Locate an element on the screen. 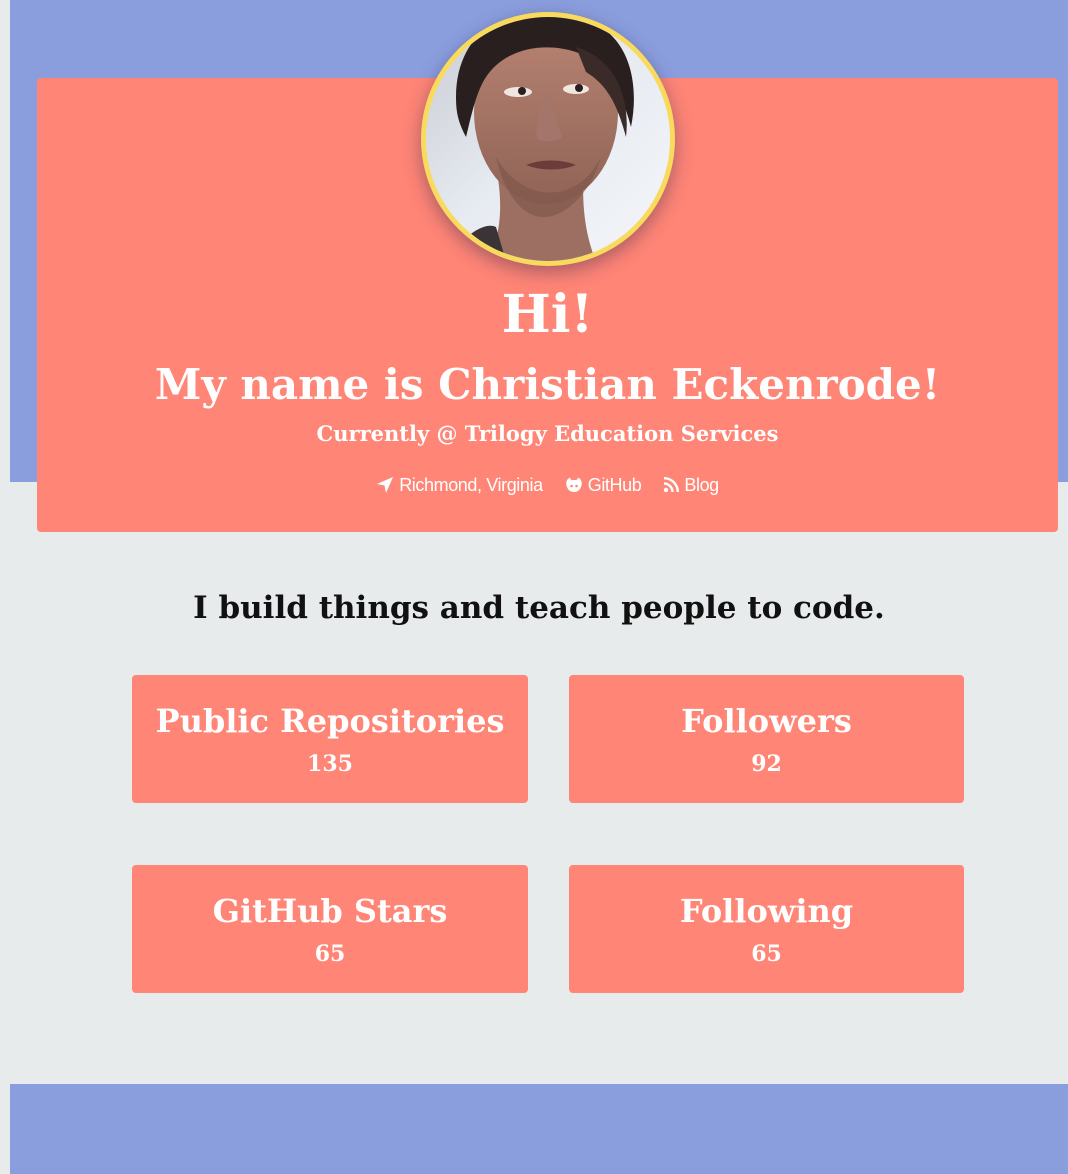 This screenshot has width=1068, height=1174. avatar is located at coordinates (548, 139).